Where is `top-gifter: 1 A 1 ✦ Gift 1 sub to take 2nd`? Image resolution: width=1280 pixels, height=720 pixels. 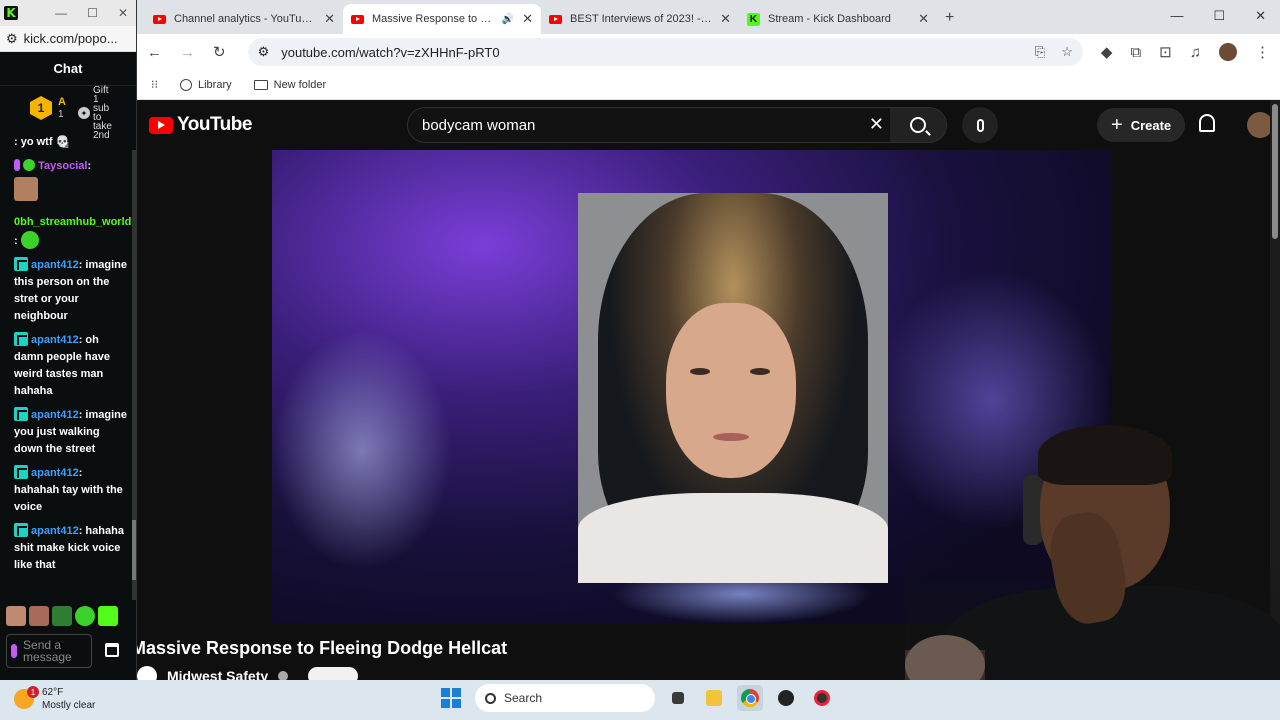 top-gifter: 1 A 1 ✦ Gift 1 sub to take 2nd is located at coordinates (68, 113).